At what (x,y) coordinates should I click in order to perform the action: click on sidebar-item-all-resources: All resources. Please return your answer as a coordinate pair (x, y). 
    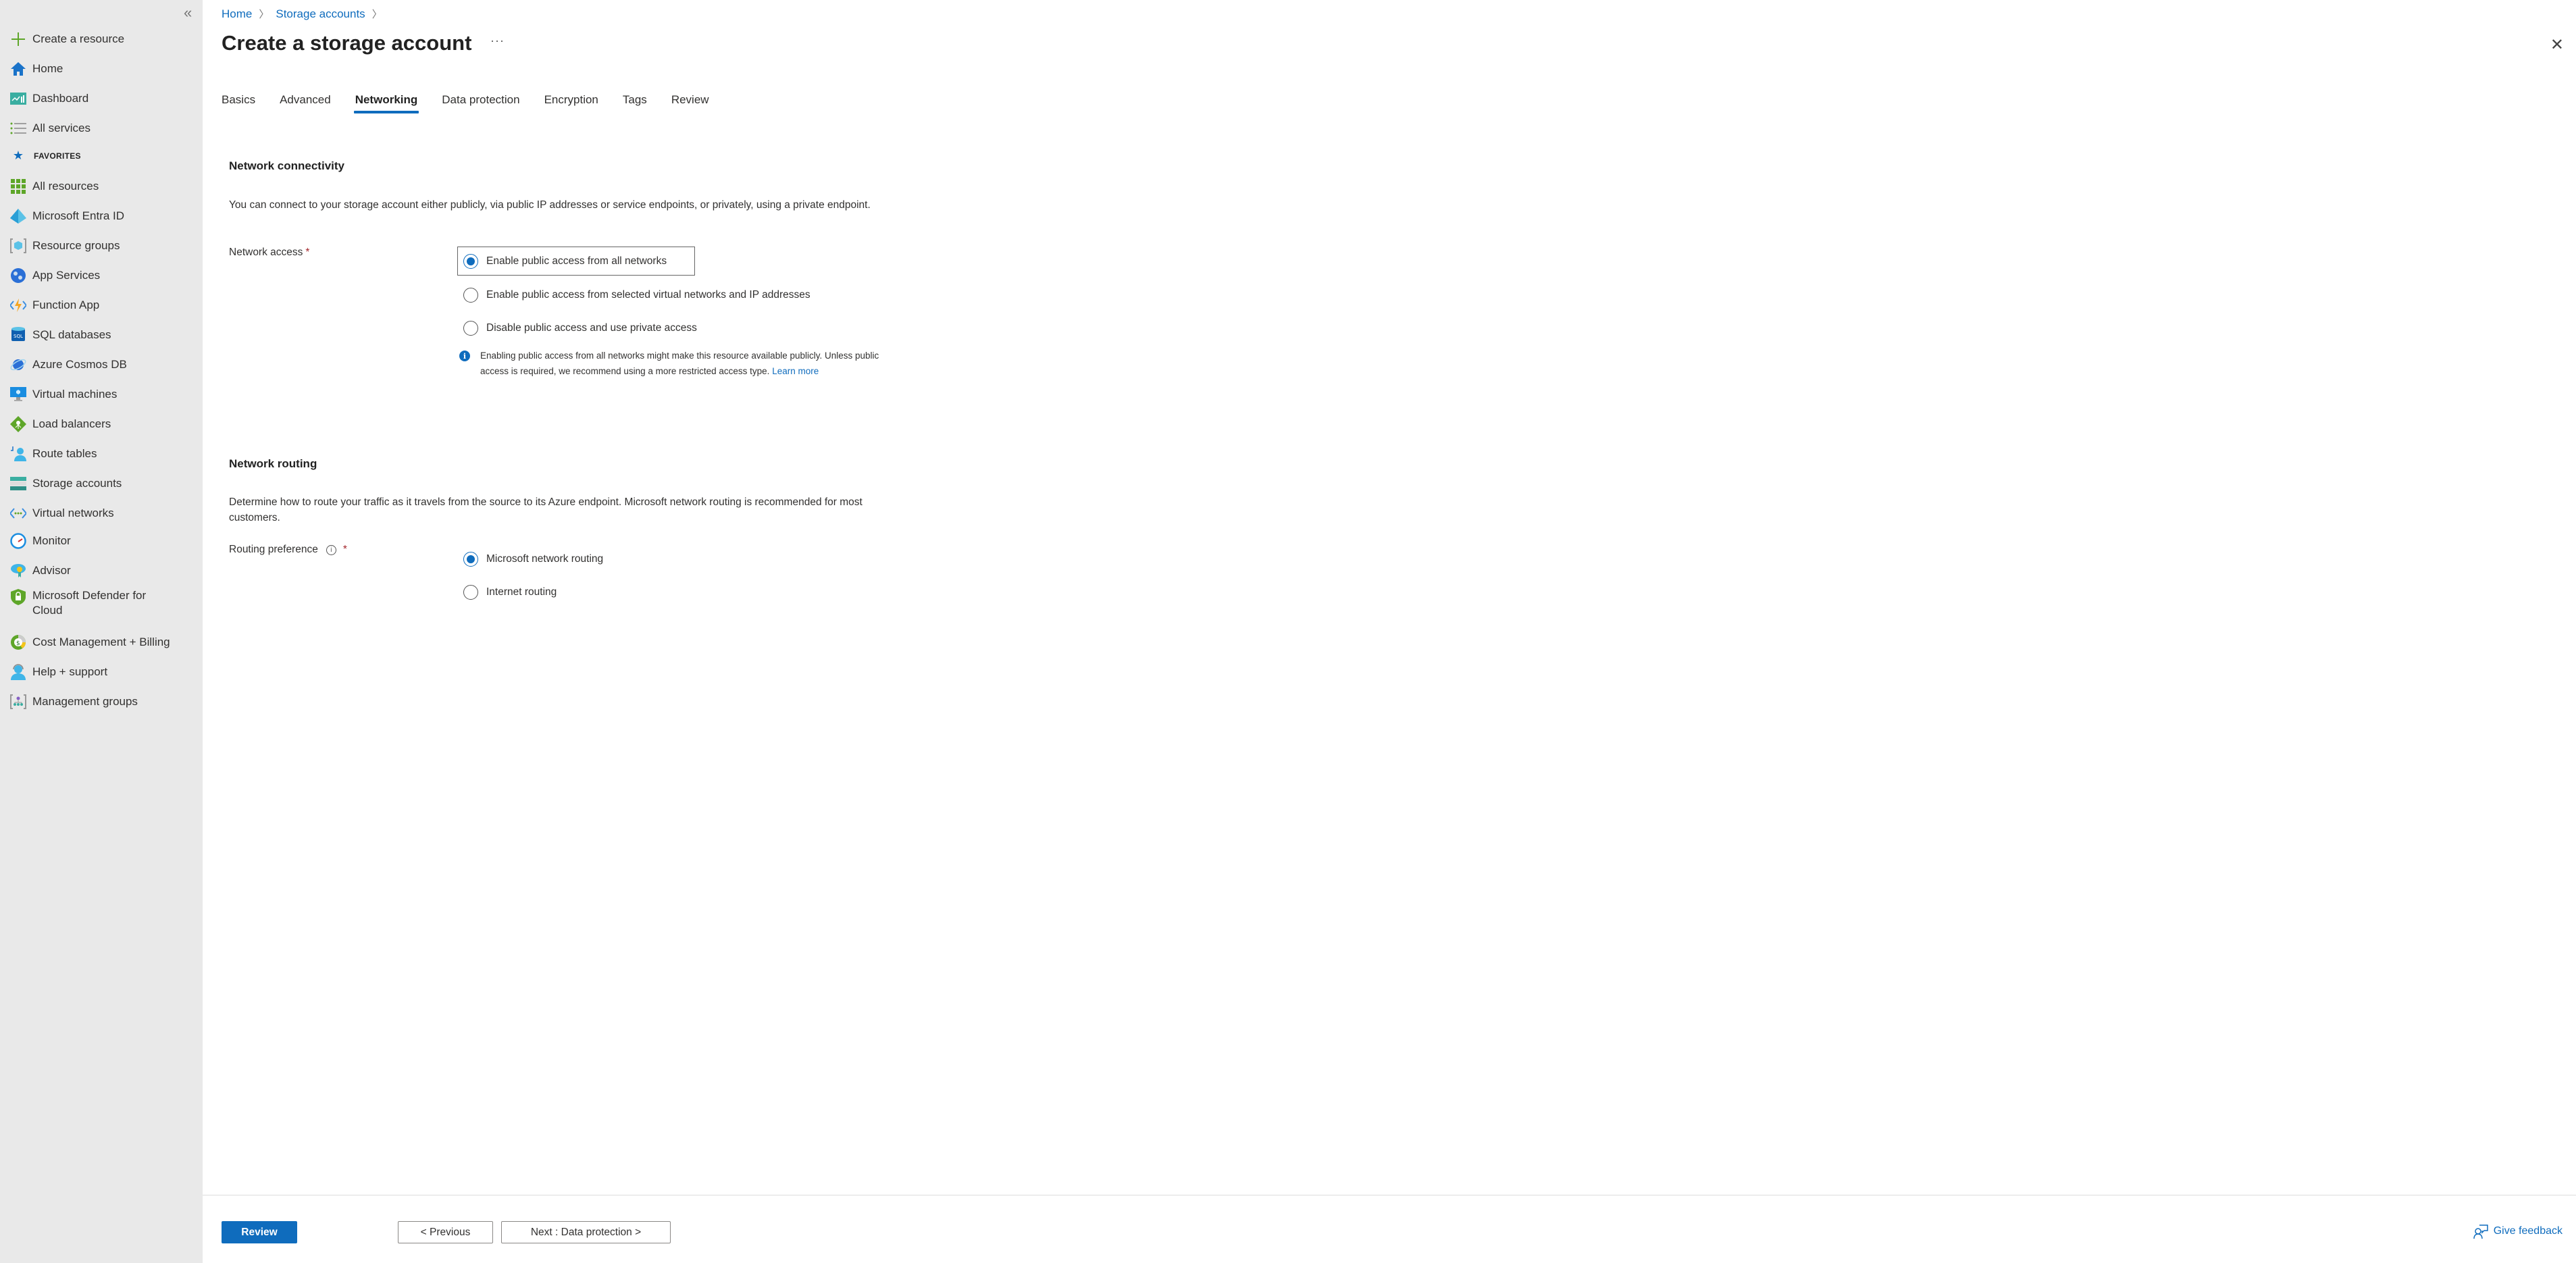
    Looking at the image, I should click on (104, 186).